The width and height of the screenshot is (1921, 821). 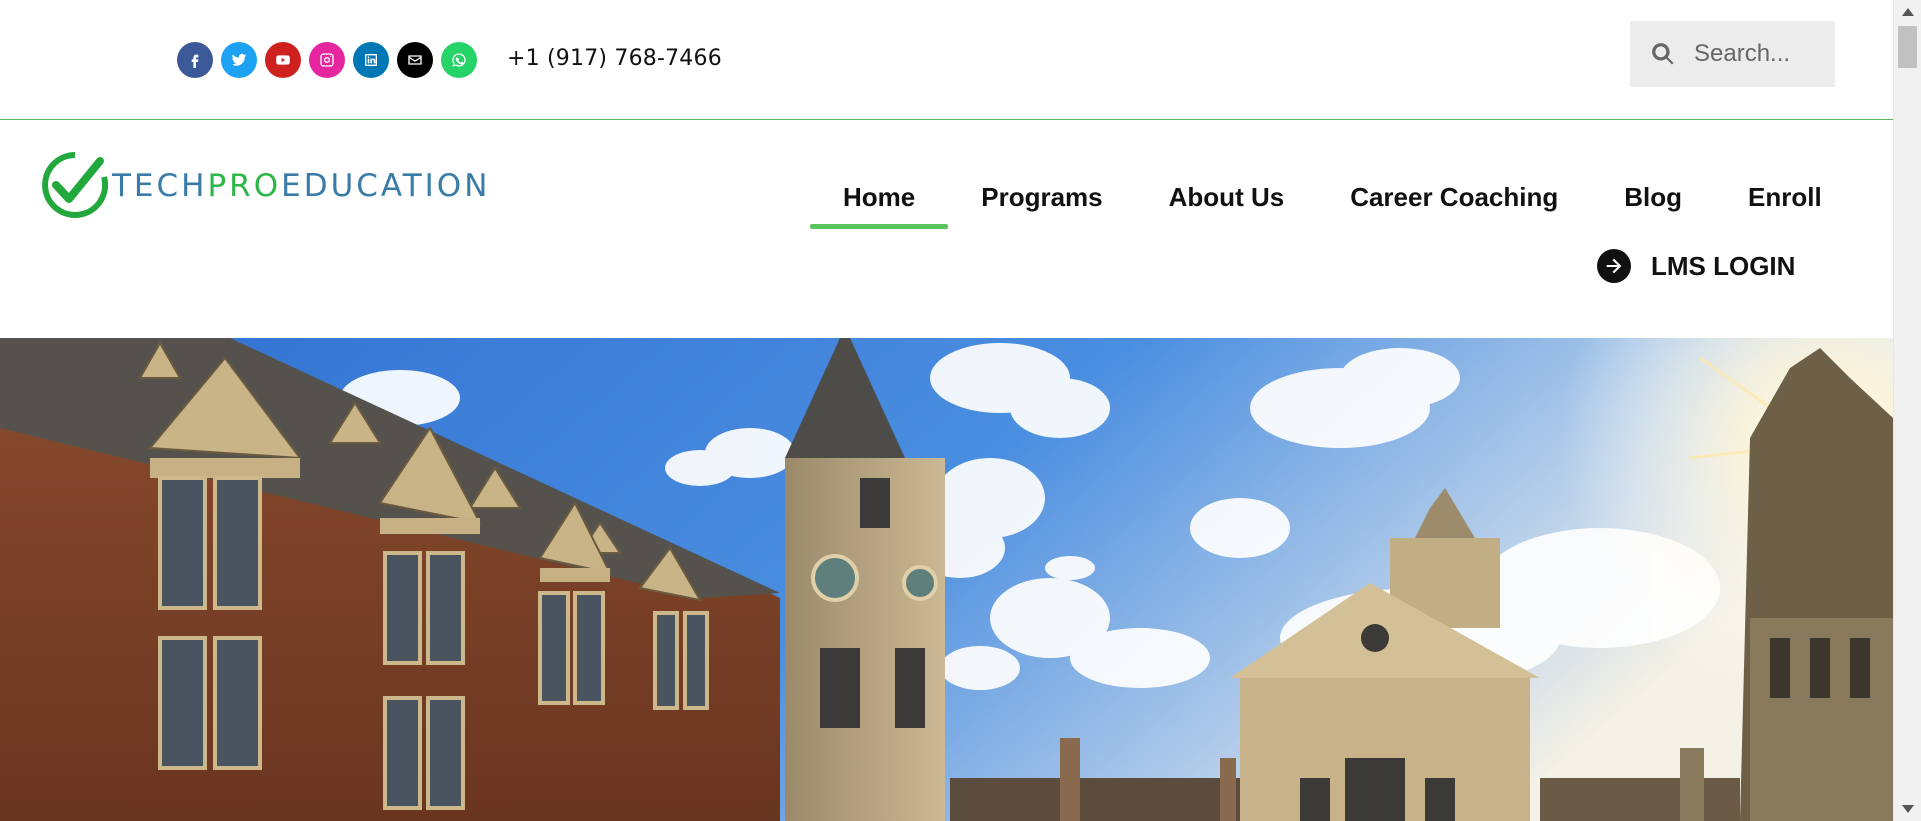 I want to click on nav-item-blog: Blog, so click(x=1653, y=197).